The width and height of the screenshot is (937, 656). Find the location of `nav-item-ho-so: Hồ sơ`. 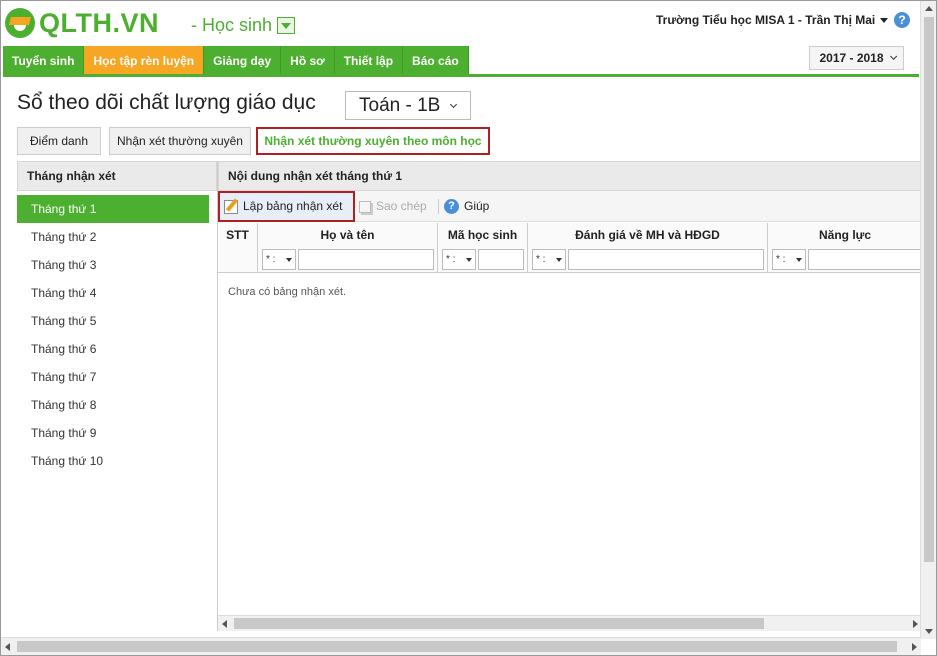

nav-item-ho-so: Hồ sơ is located at coordinates (308, 61).